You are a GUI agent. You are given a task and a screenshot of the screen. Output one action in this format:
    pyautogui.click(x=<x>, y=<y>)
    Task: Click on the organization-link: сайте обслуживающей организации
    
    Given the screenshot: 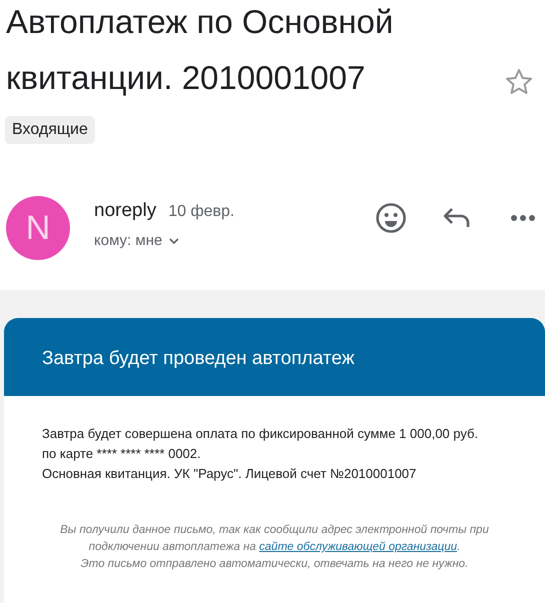 What is the action you would take?
    pyautogui.click(x=358, y=547)
    